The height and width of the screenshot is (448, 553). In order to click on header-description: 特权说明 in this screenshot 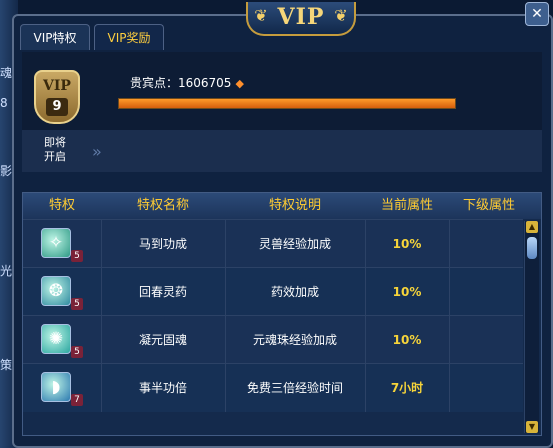, I will do `click(294, 205)`.